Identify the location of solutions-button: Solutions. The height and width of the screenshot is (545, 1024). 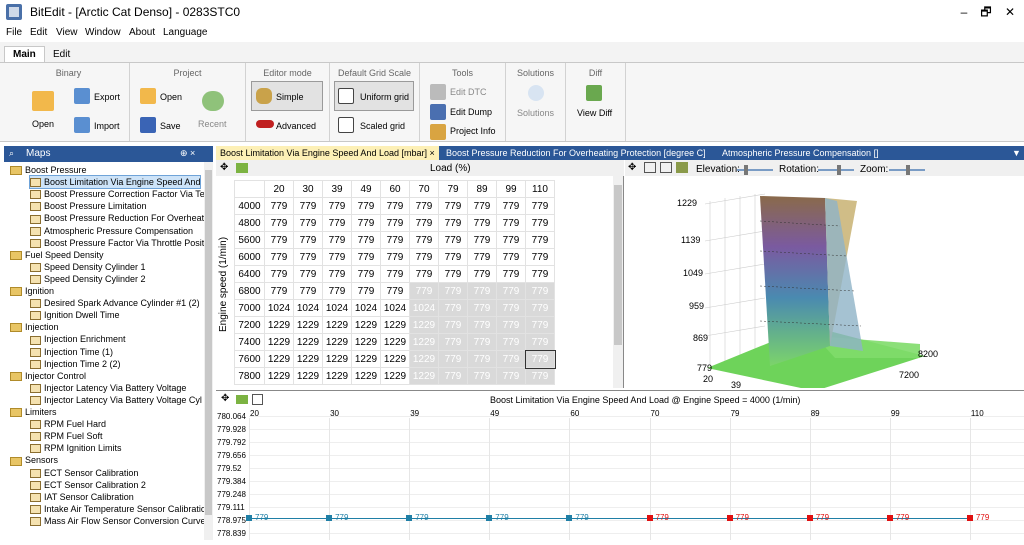
(535, 113).